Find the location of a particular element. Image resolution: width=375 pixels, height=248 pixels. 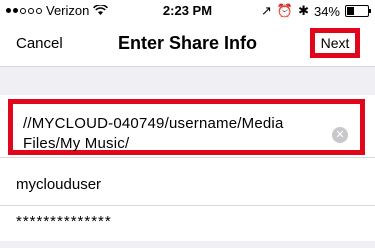

location-icon: ↗ is located at coordinates (266, 10).